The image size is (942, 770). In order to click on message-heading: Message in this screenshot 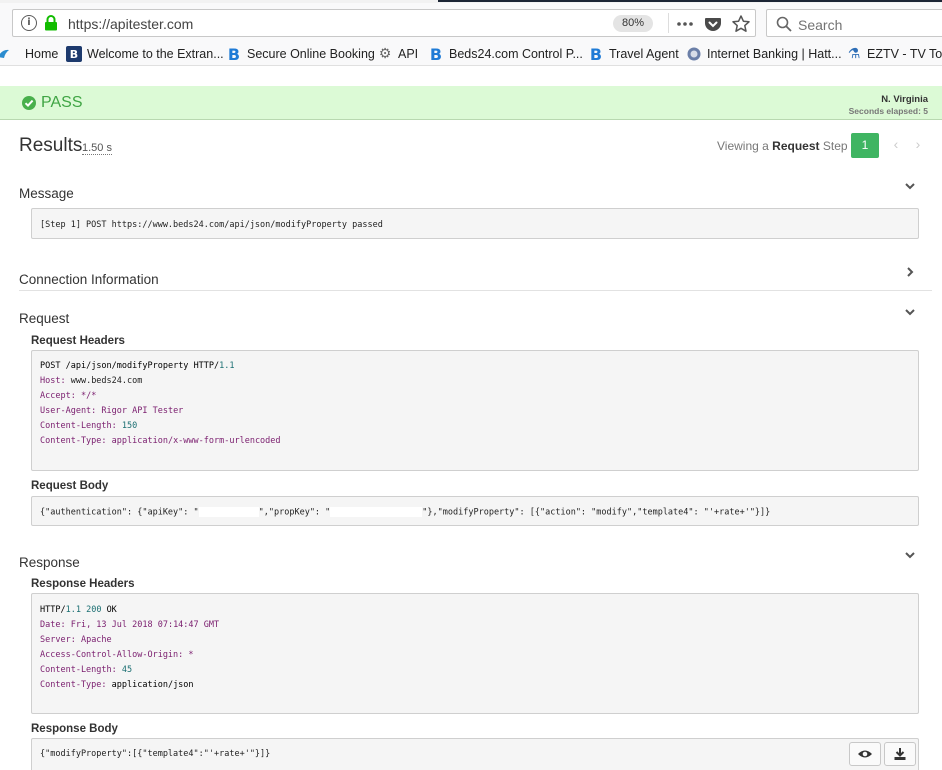, I will do `click(46, 193)`.